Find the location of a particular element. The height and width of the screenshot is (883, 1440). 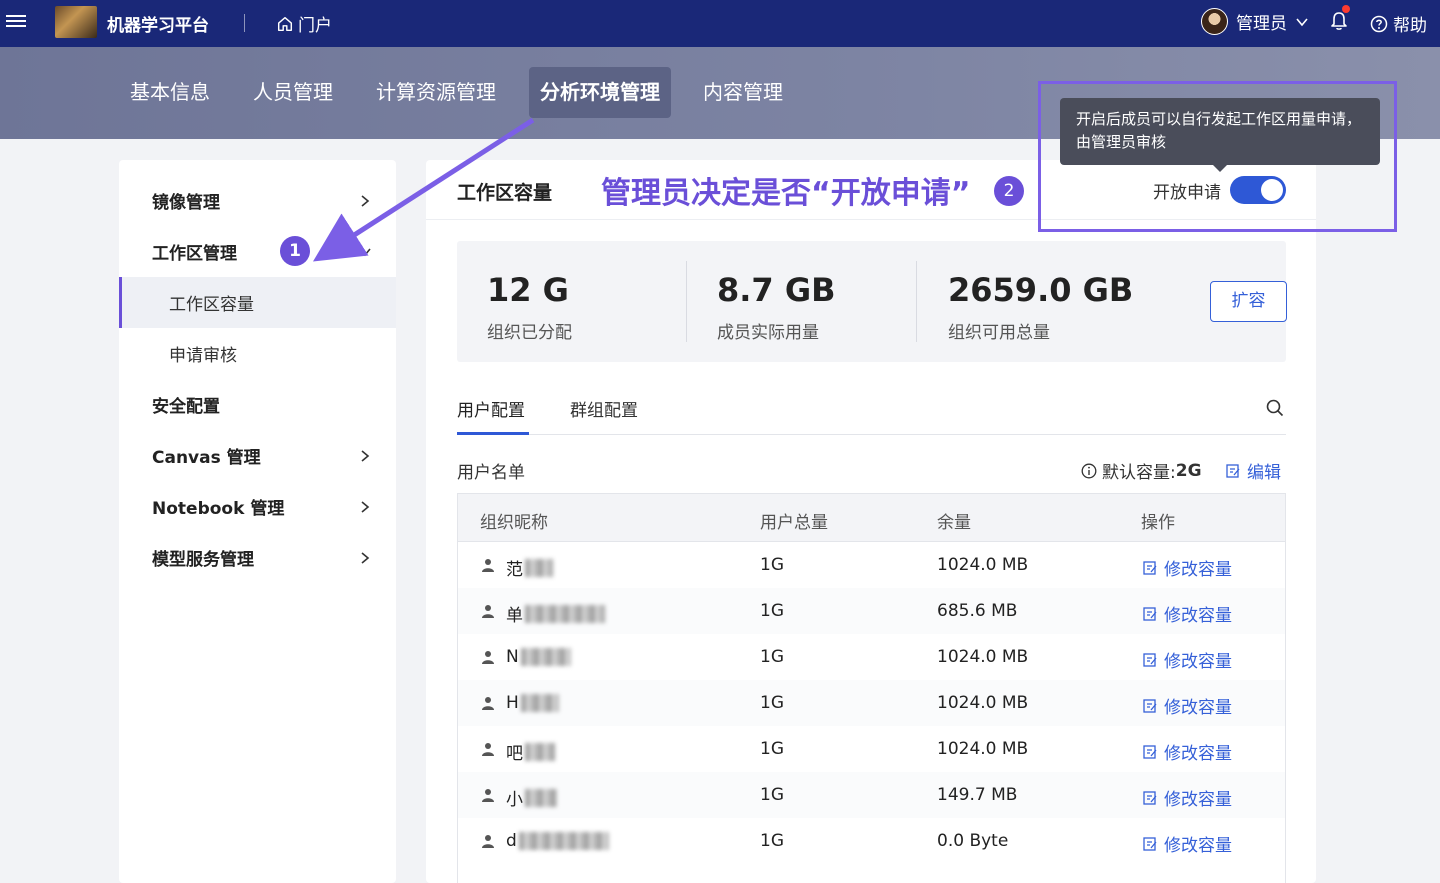

sidebar-item-canvas: Canvas 管理 is located at coordinates (257, 455).